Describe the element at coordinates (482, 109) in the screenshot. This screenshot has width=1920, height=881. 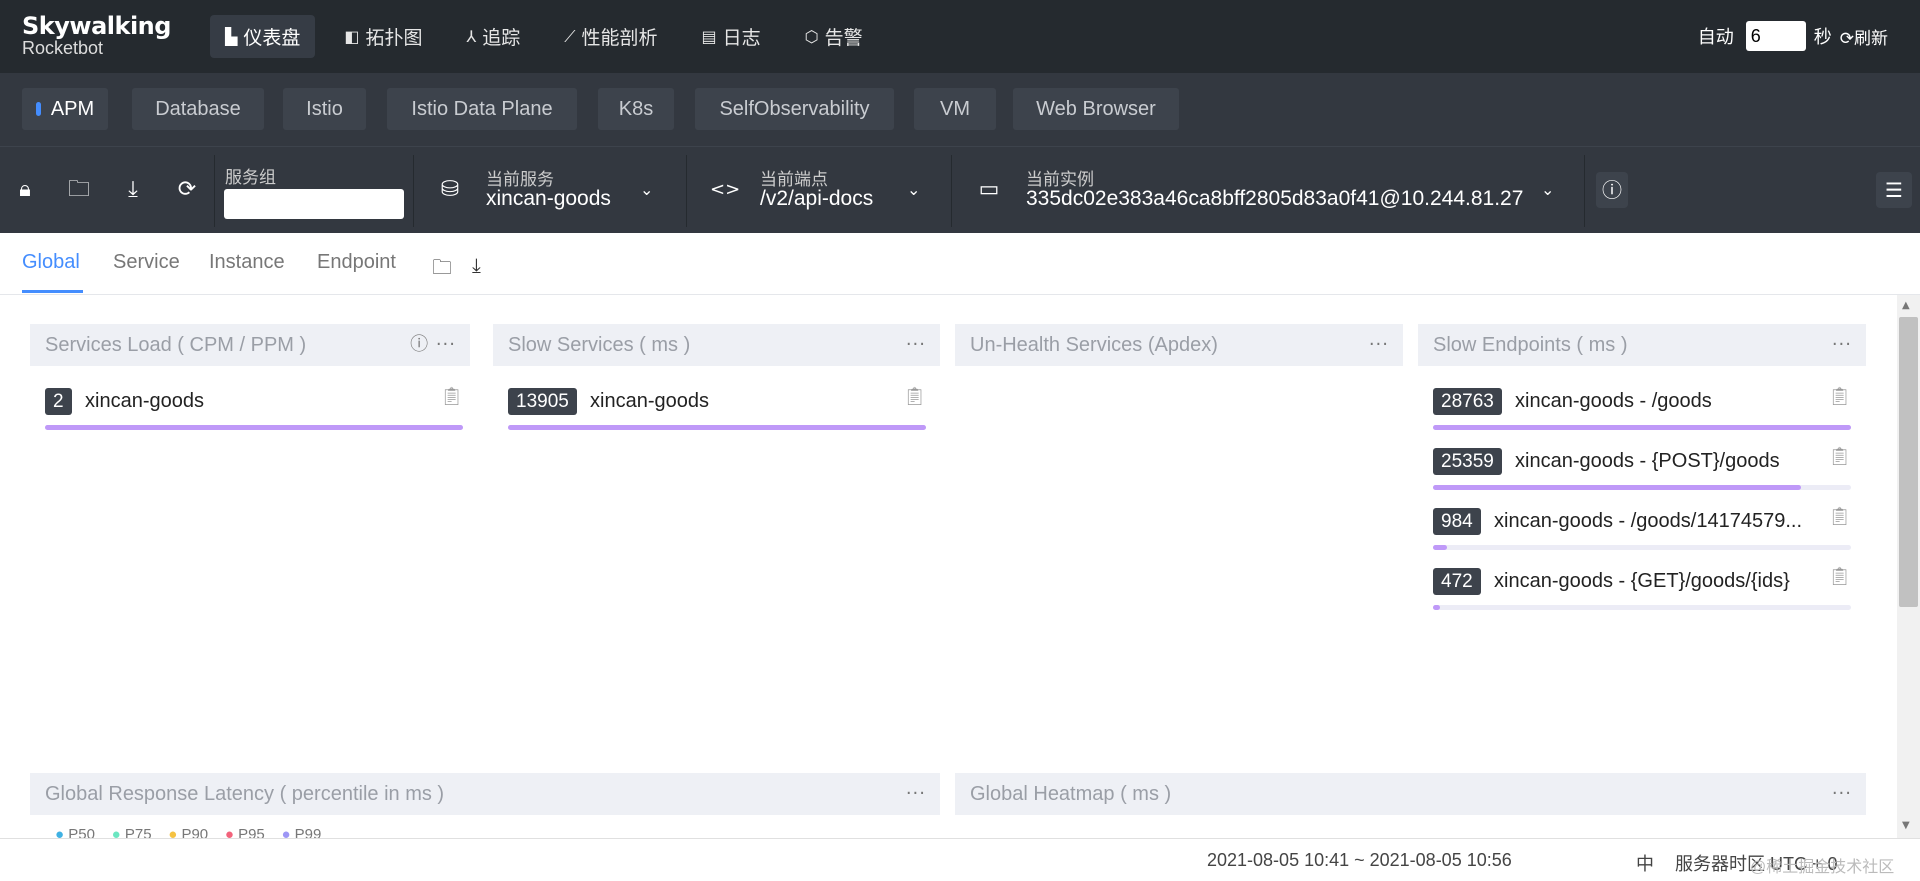
I see `layer-istio-data-plane: Istio Data Plane` at that location.